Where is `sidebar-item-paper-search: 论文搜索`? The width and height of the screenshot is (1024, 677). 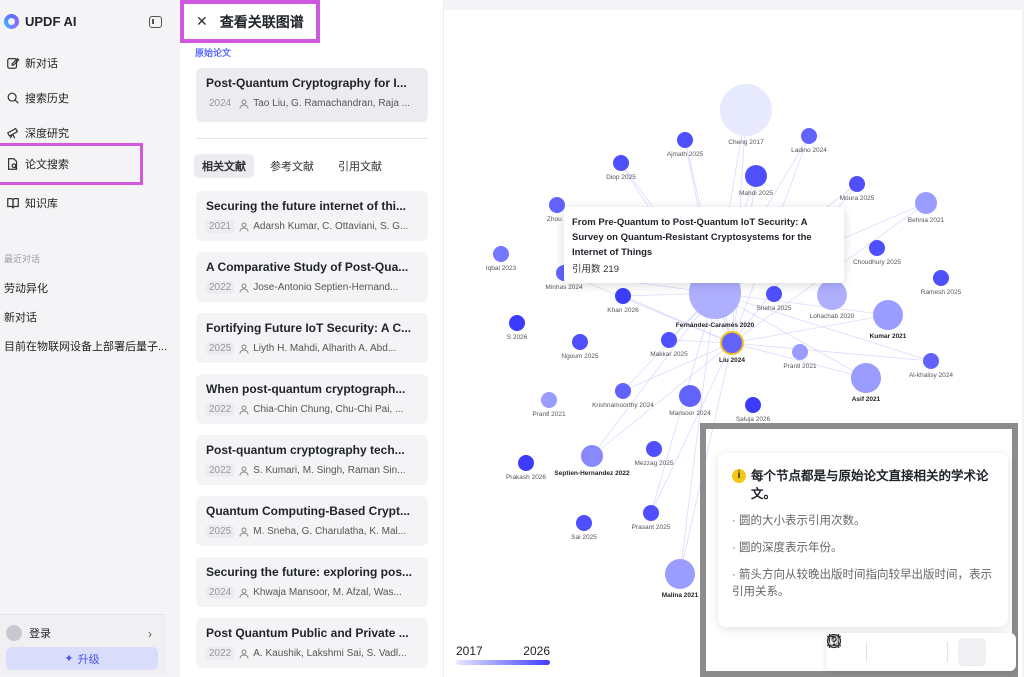 sidebar-item-paper-search: 论文搜索 is located at coordinates (71, 164).